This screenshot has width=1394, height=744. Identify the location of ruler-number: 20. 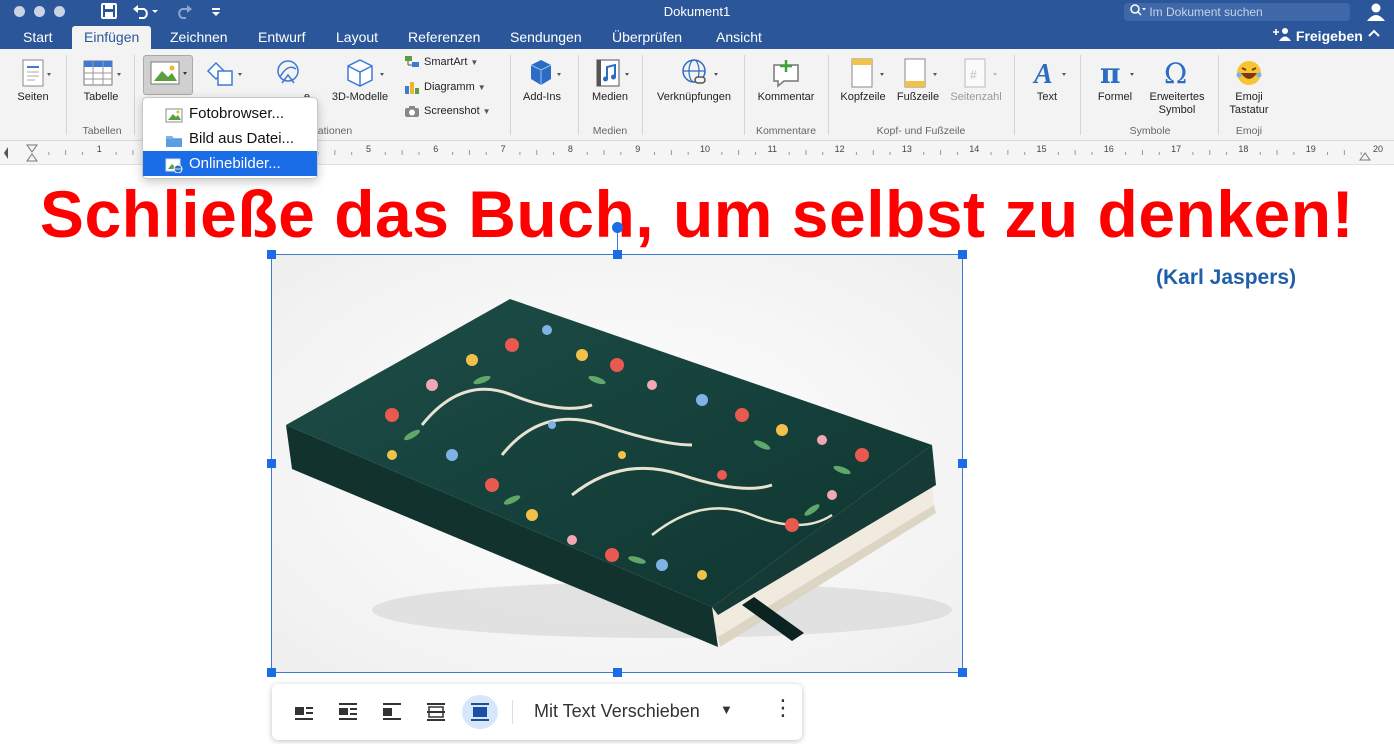
(1378, 149).